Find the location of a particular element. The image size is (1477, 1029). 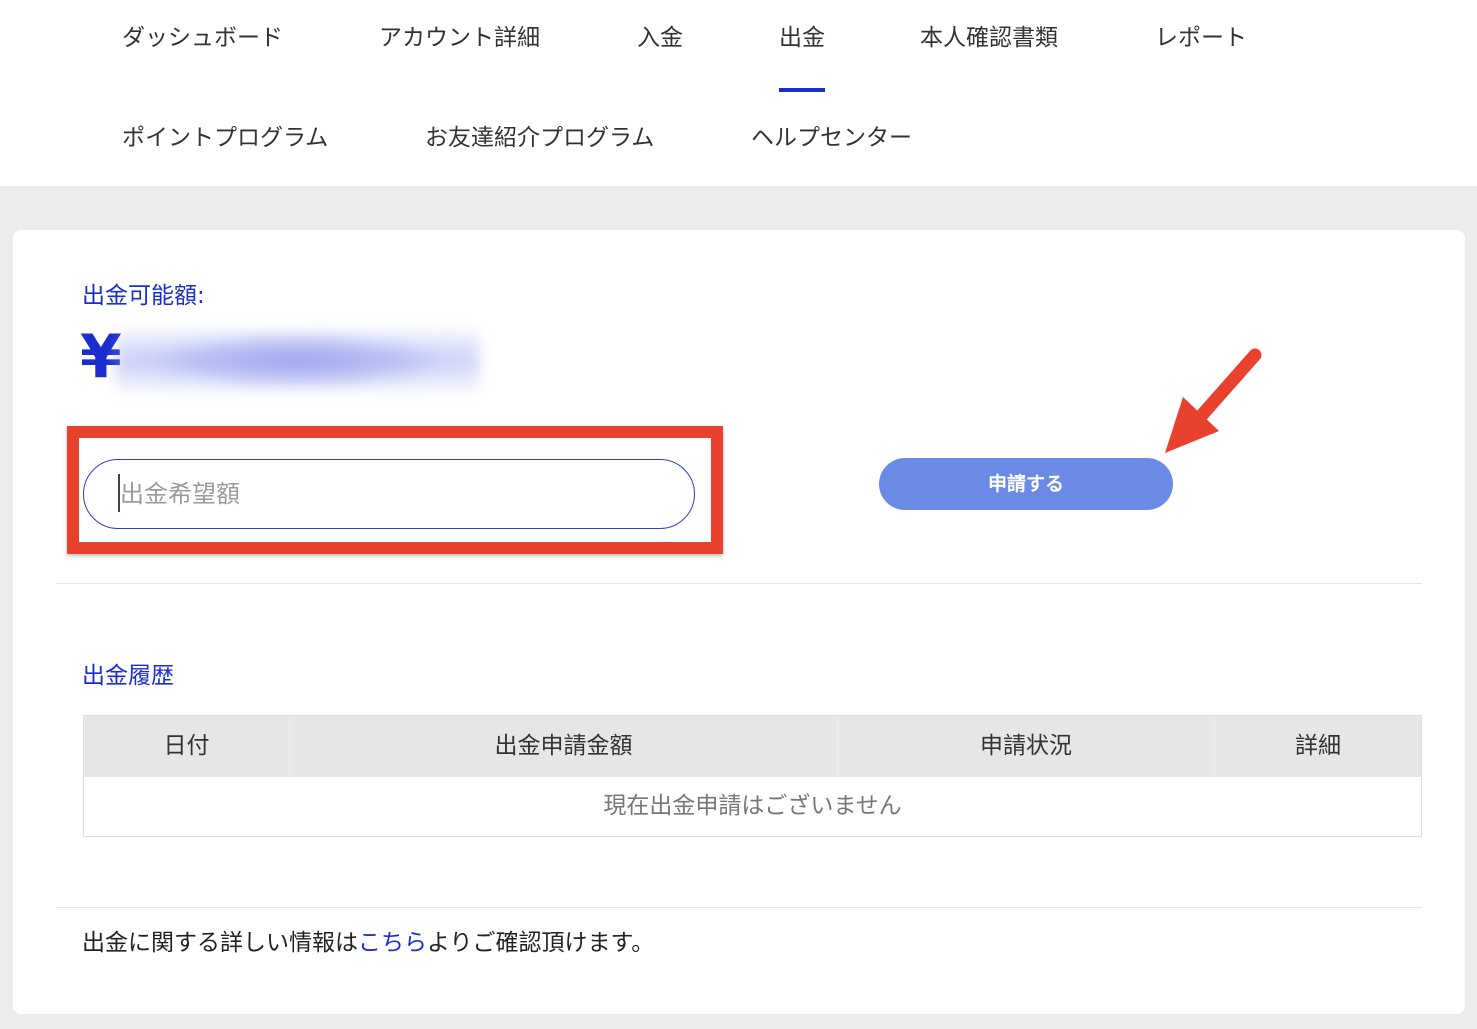

footer-info-link: こちら is located at coordinates (392, 943).